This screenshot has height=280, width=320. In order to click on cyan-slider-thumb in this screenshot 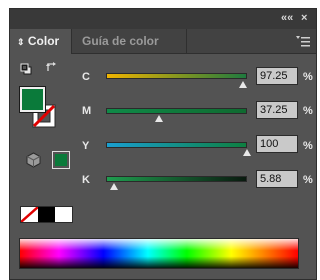, I will do `click(243, 84)`.